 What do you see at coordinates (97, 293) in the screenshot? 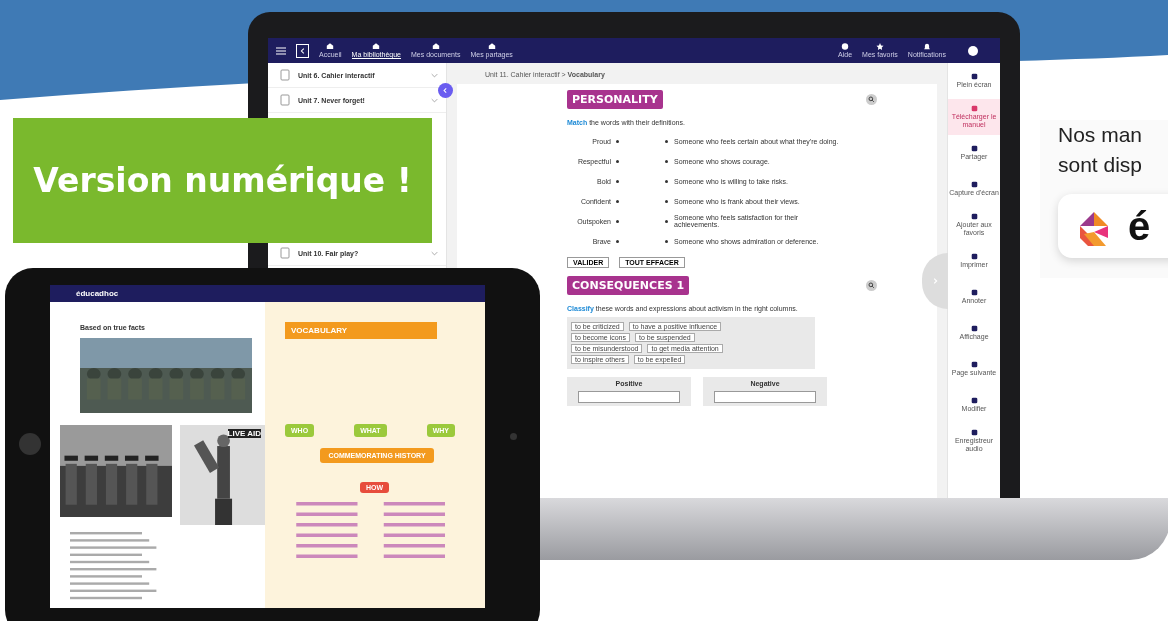
I see `logo-text: éducadhoc` at bounding box center [97, 293].